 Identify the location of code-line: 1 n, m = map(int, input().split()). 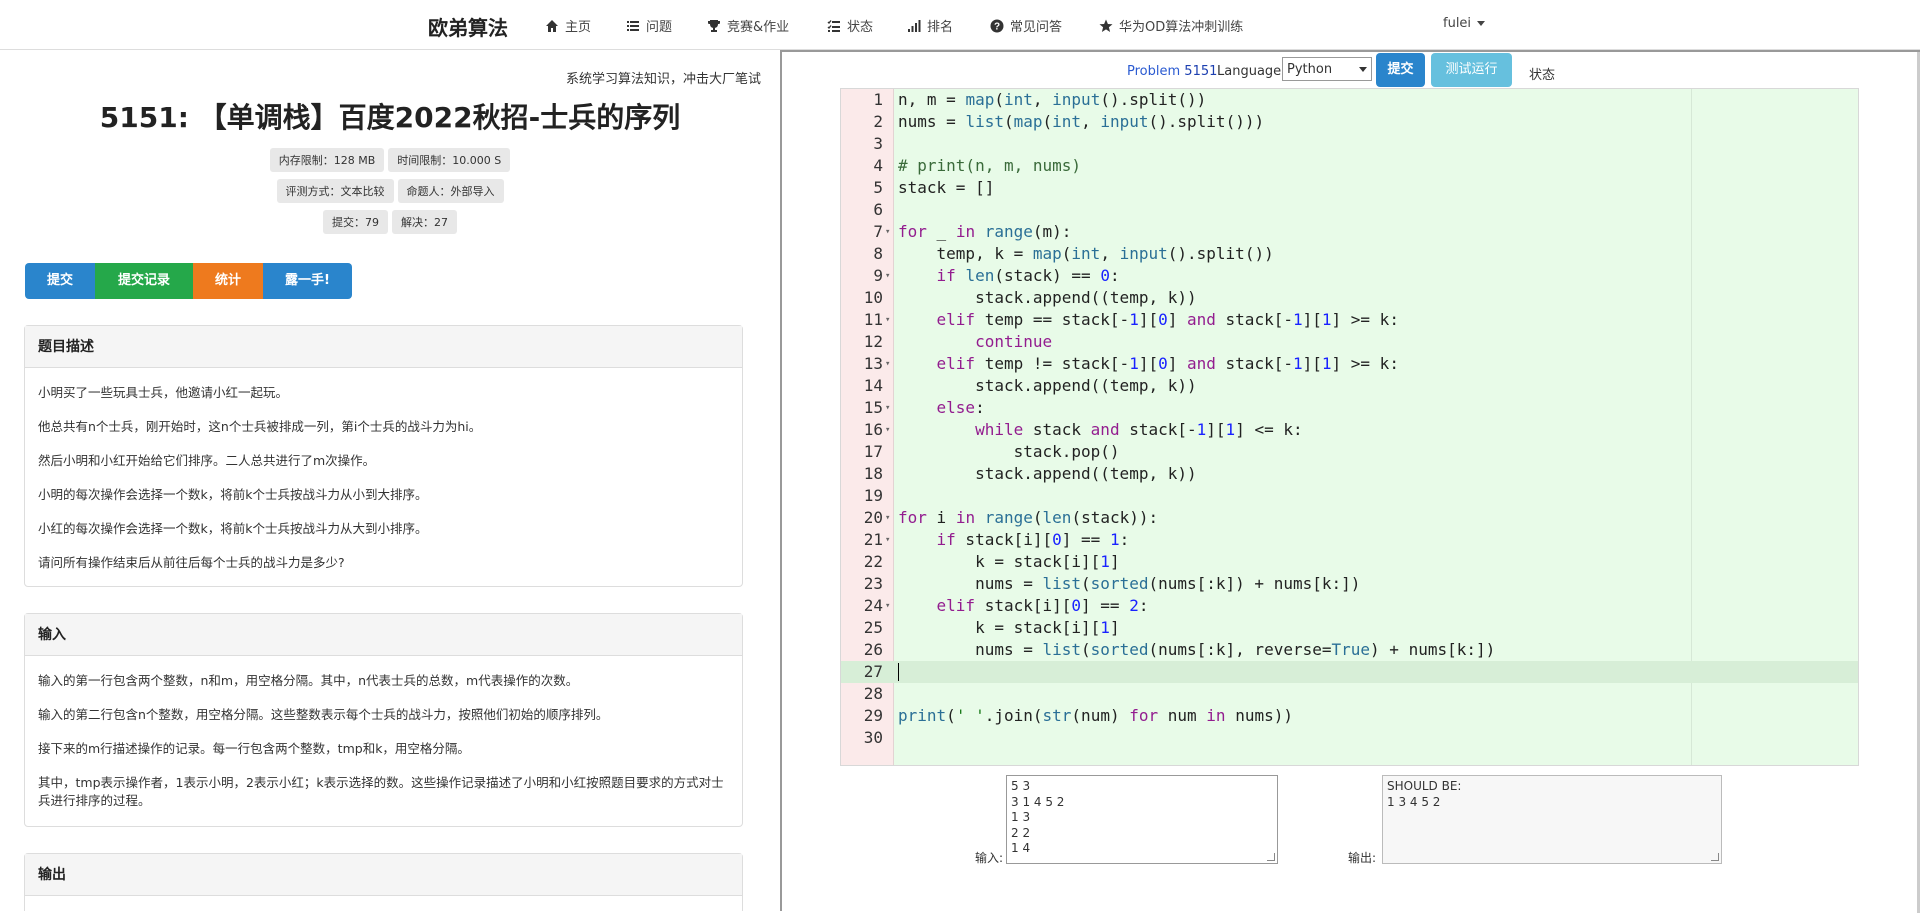
(1349, 100).